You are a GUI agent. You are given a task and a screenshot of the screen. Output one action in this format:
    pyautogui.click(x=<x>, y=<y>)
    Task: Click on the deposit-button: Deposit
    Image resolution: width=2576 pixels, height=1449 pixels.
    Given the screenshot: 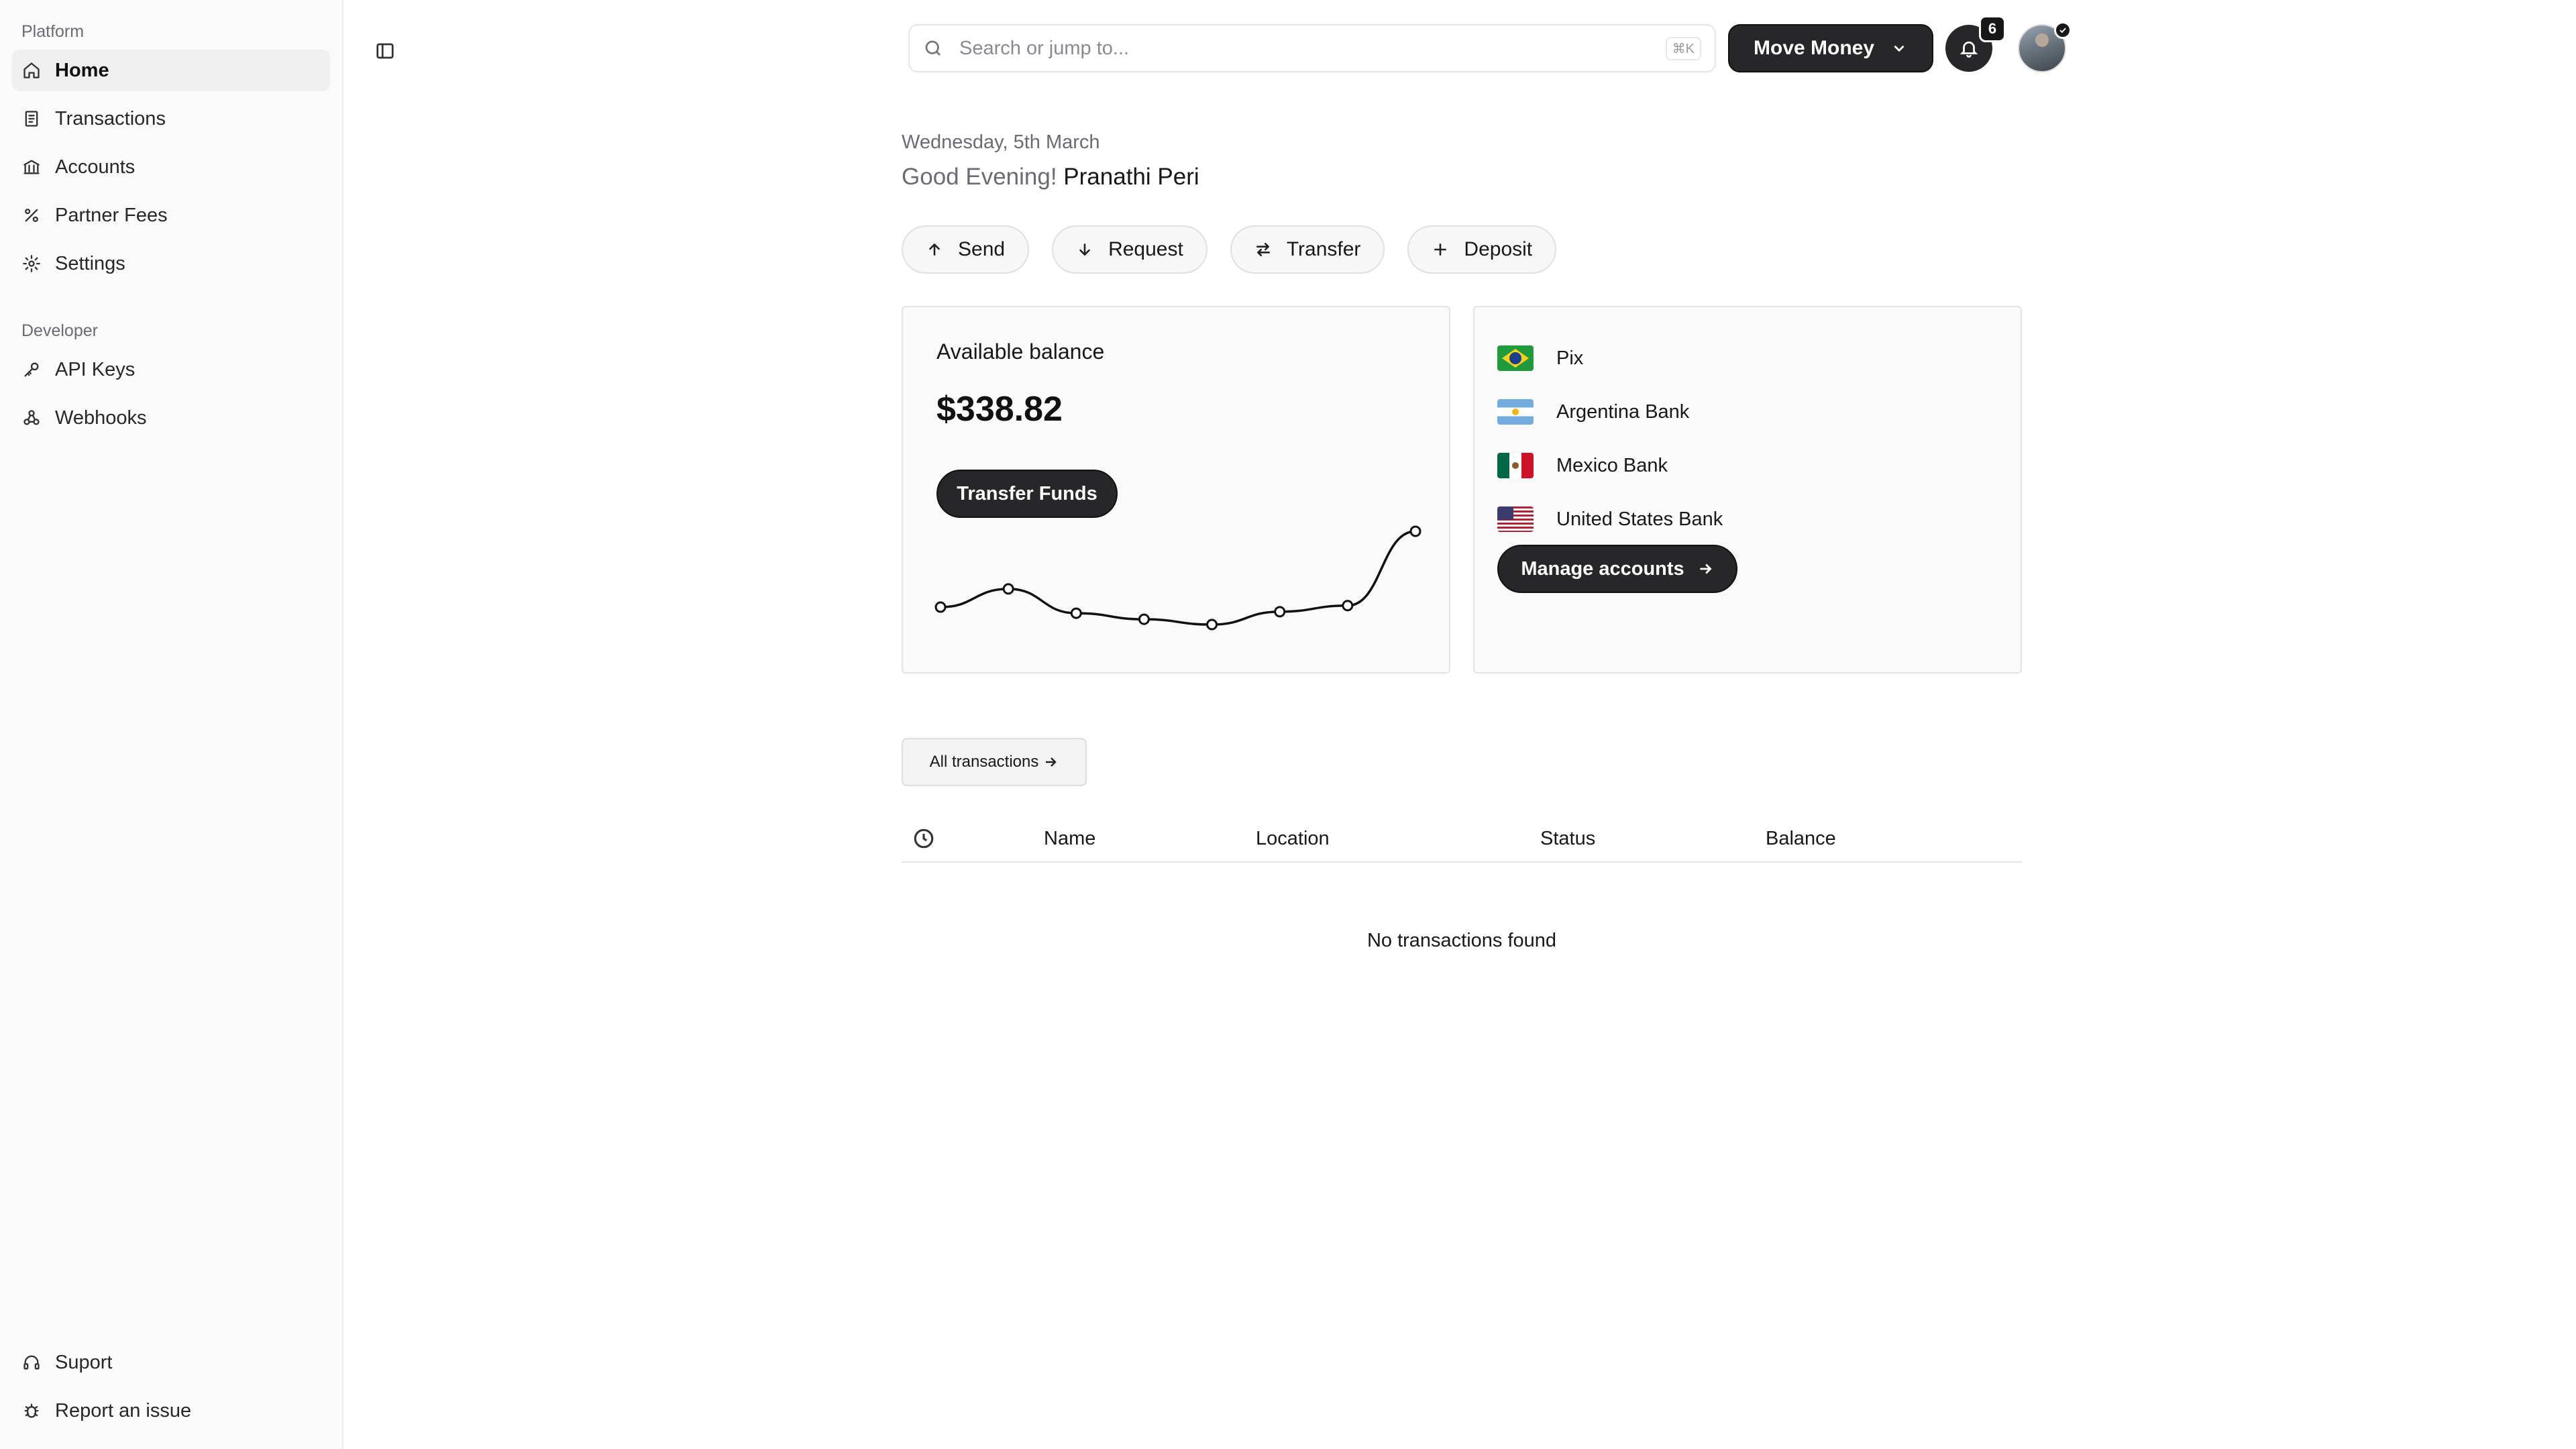 What is the action you would take?
    pyautogui.click(x=1482, y=249)
    